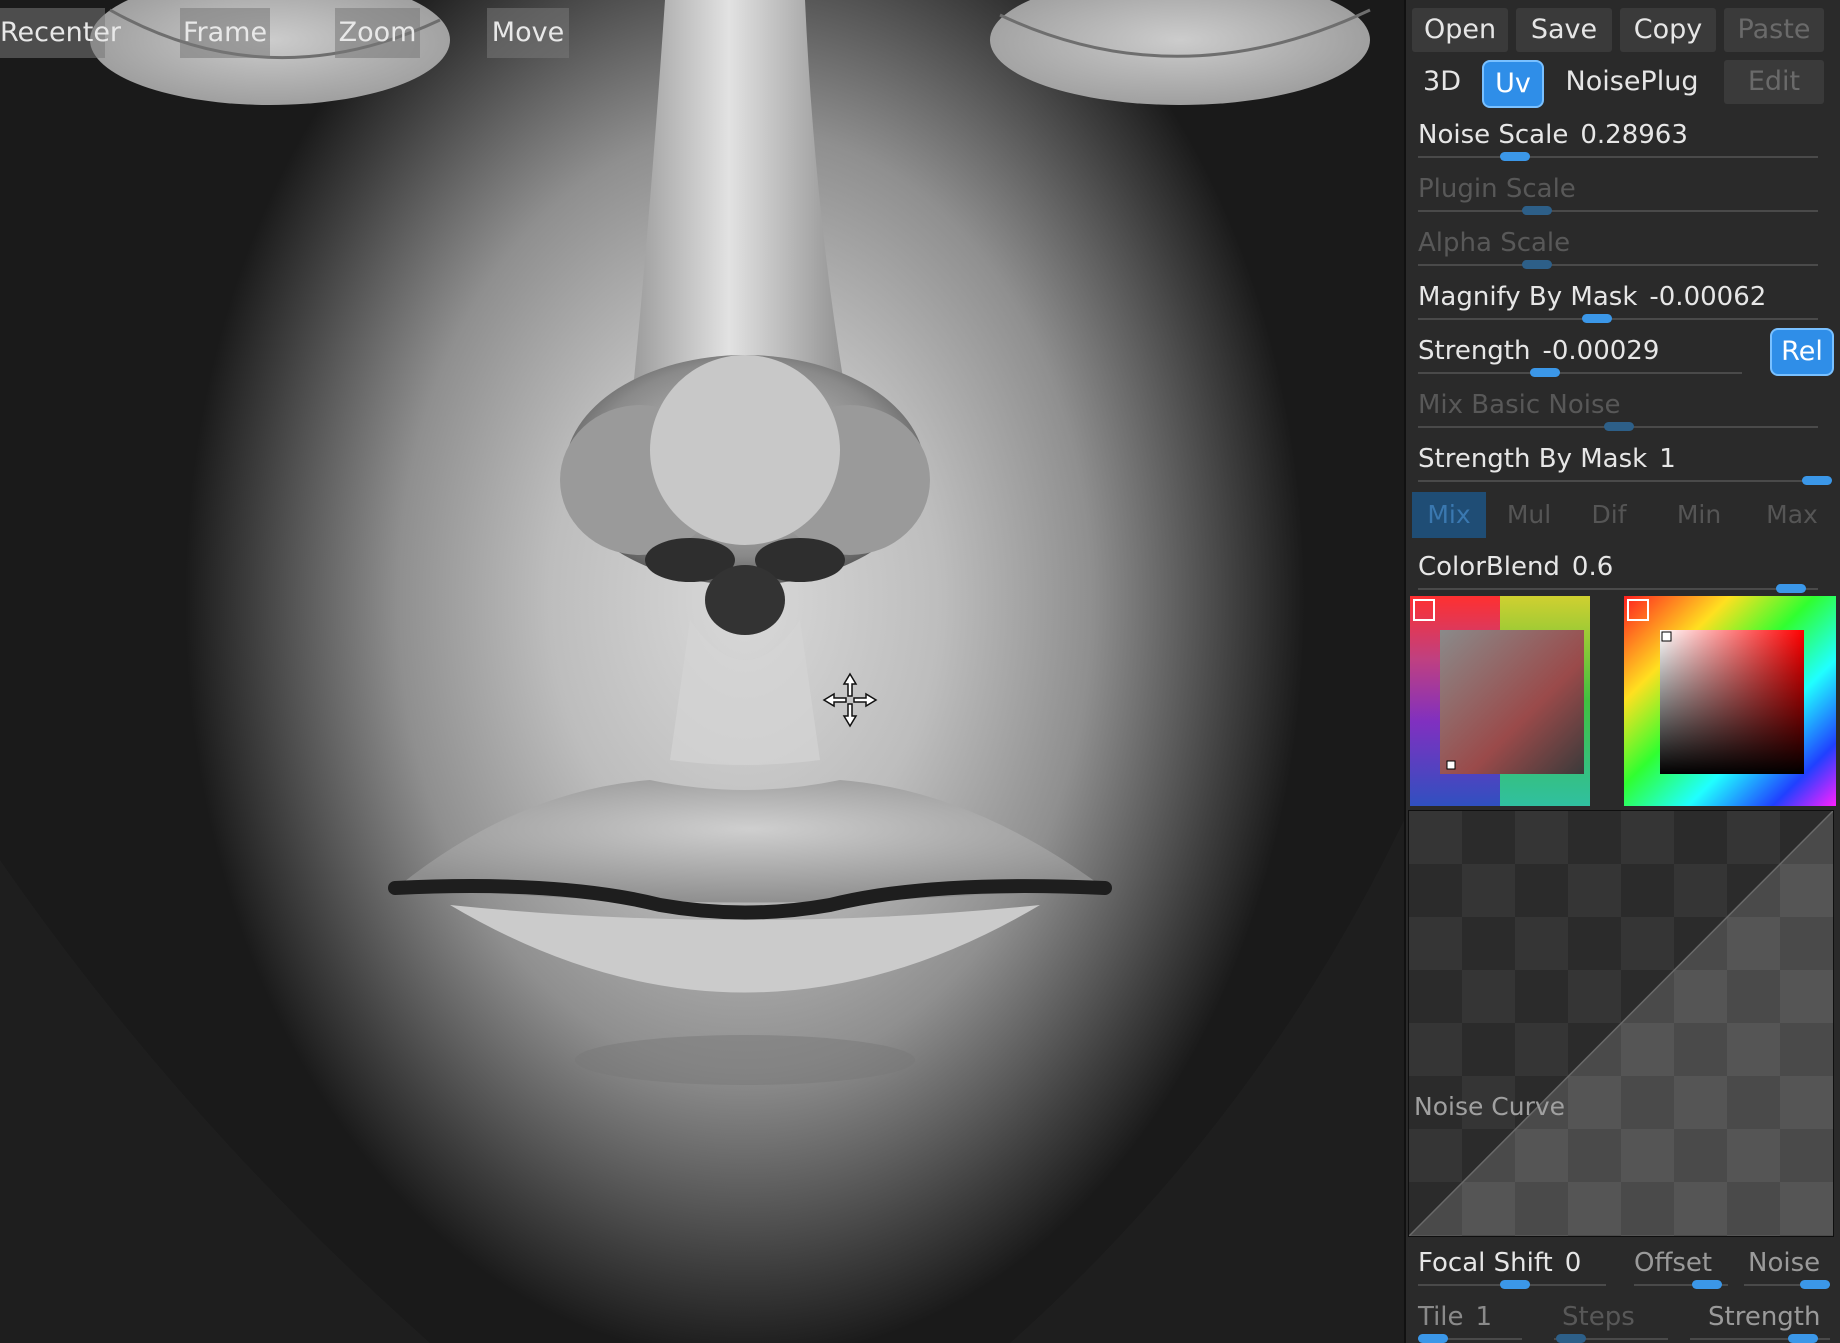 The height and width of the screenshot is (1343, 1840). What do you see at coordinates (1632, 82) in the screenshot?
I see `noiseplug-button: NoisePlug` at bounding box center [1632, 82].